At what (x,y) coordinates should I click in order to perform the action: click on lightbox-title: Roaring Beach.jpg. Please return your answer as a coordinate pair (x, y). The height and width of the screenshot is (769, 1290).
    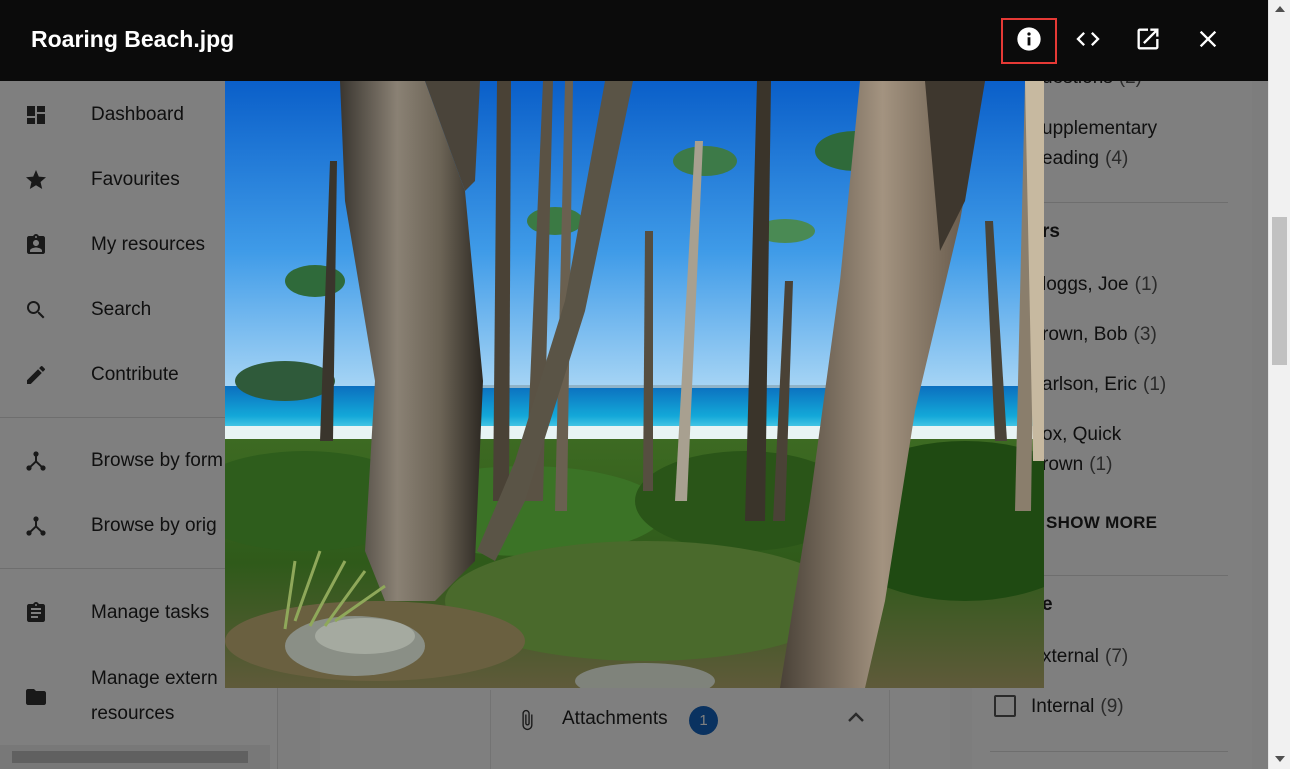
    Looking at the image, I should click on (133, 39).